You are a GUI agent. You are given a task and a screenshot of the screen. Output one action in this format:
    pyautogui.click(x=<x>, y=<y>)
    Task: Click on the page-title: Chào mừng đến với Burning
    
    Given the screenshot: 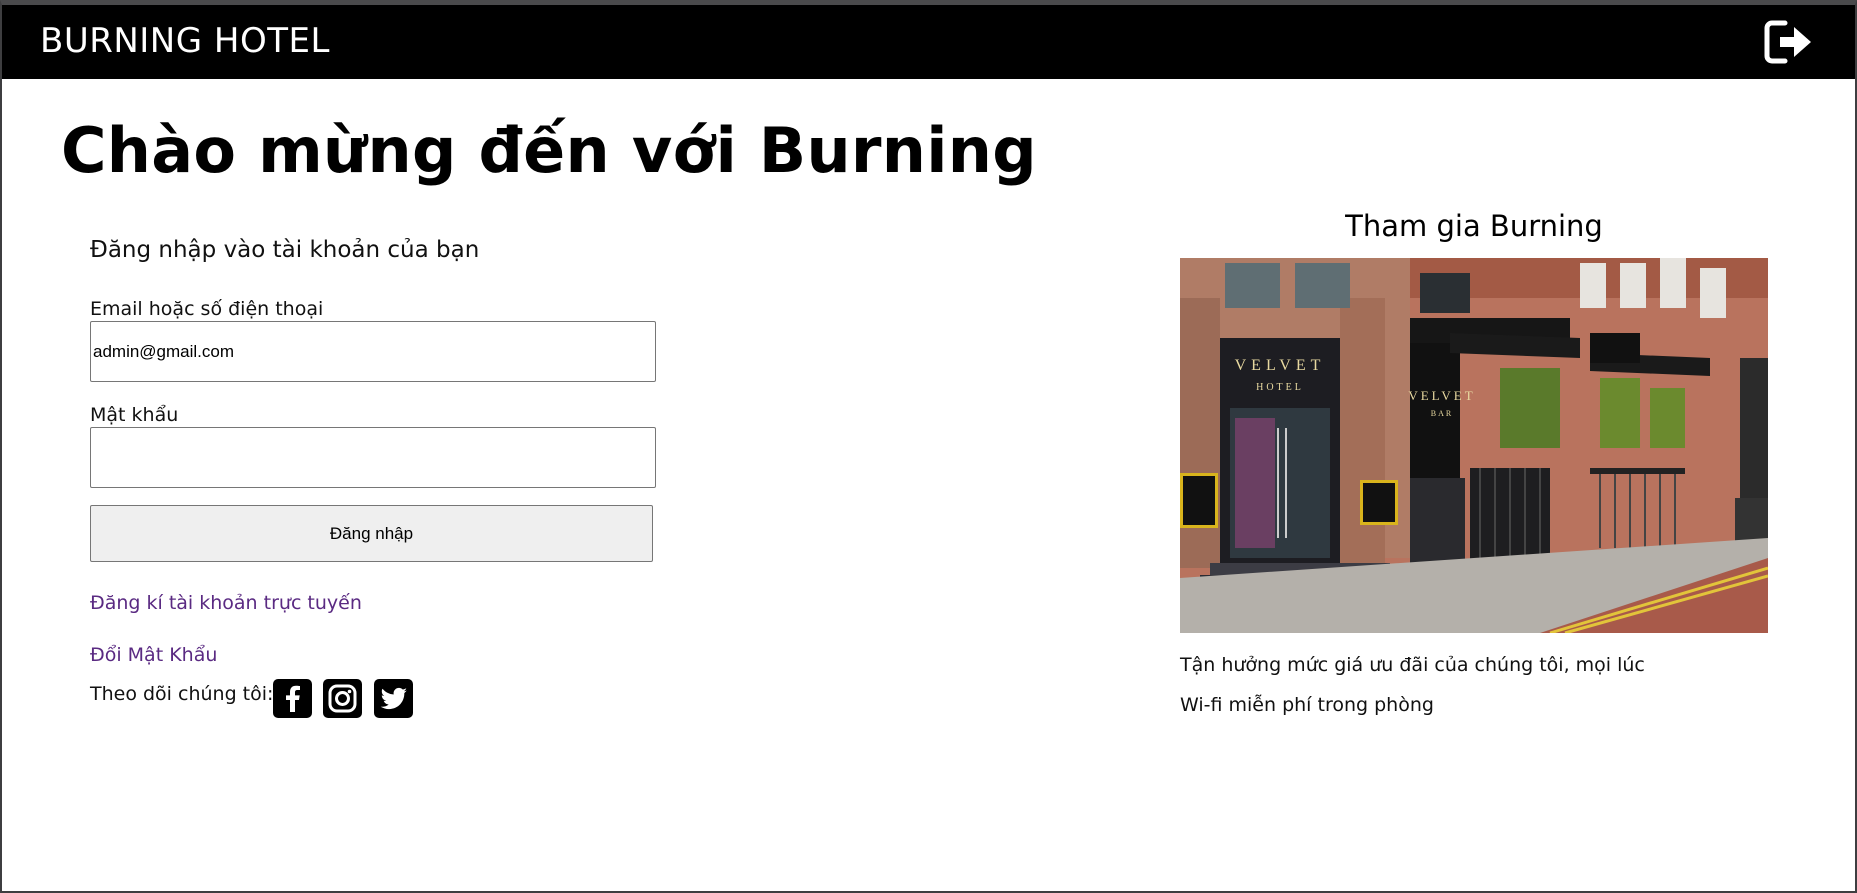 What is the action you would take?
    pyautogui.click(x=549, y=150)
    